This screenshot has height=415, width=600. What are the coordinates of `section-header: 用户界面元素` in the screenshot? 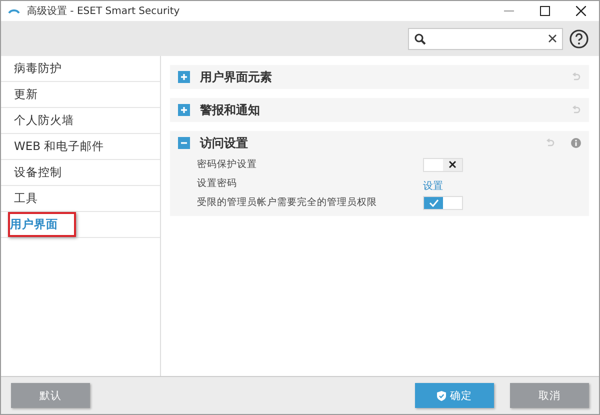 It's located at (379, 77).